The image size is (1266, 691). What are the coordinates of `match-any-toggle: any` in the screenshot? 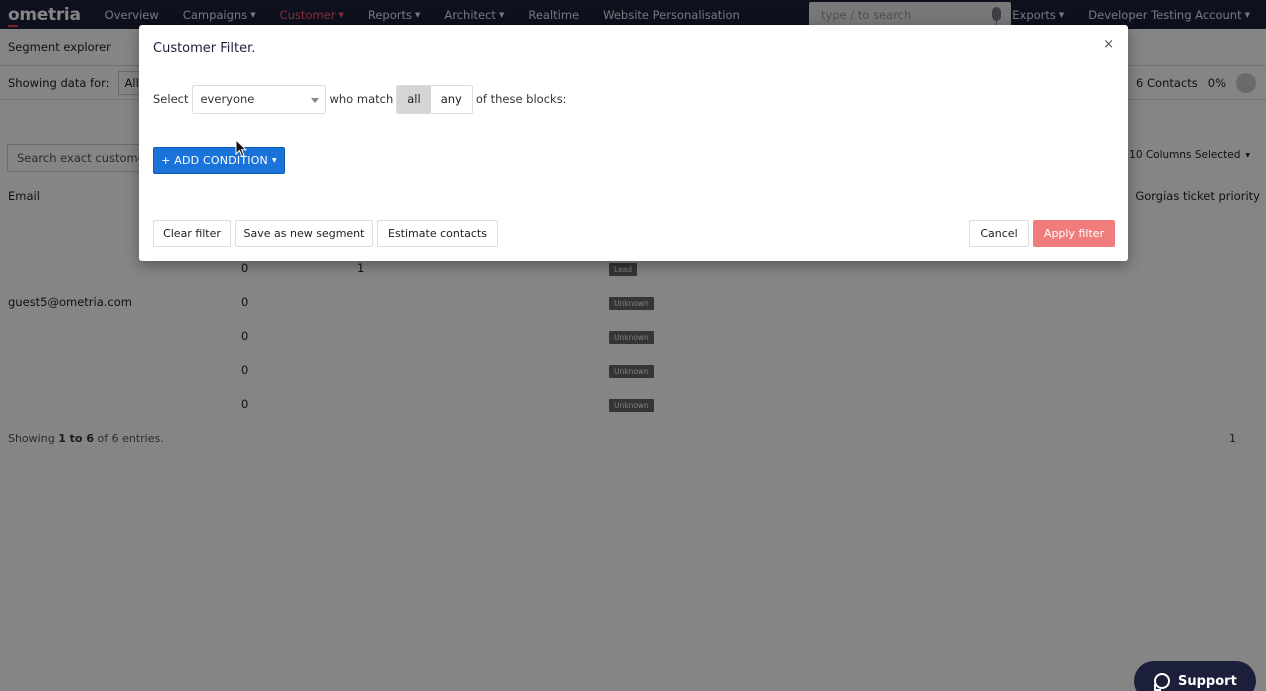 It's located at (451, 99).